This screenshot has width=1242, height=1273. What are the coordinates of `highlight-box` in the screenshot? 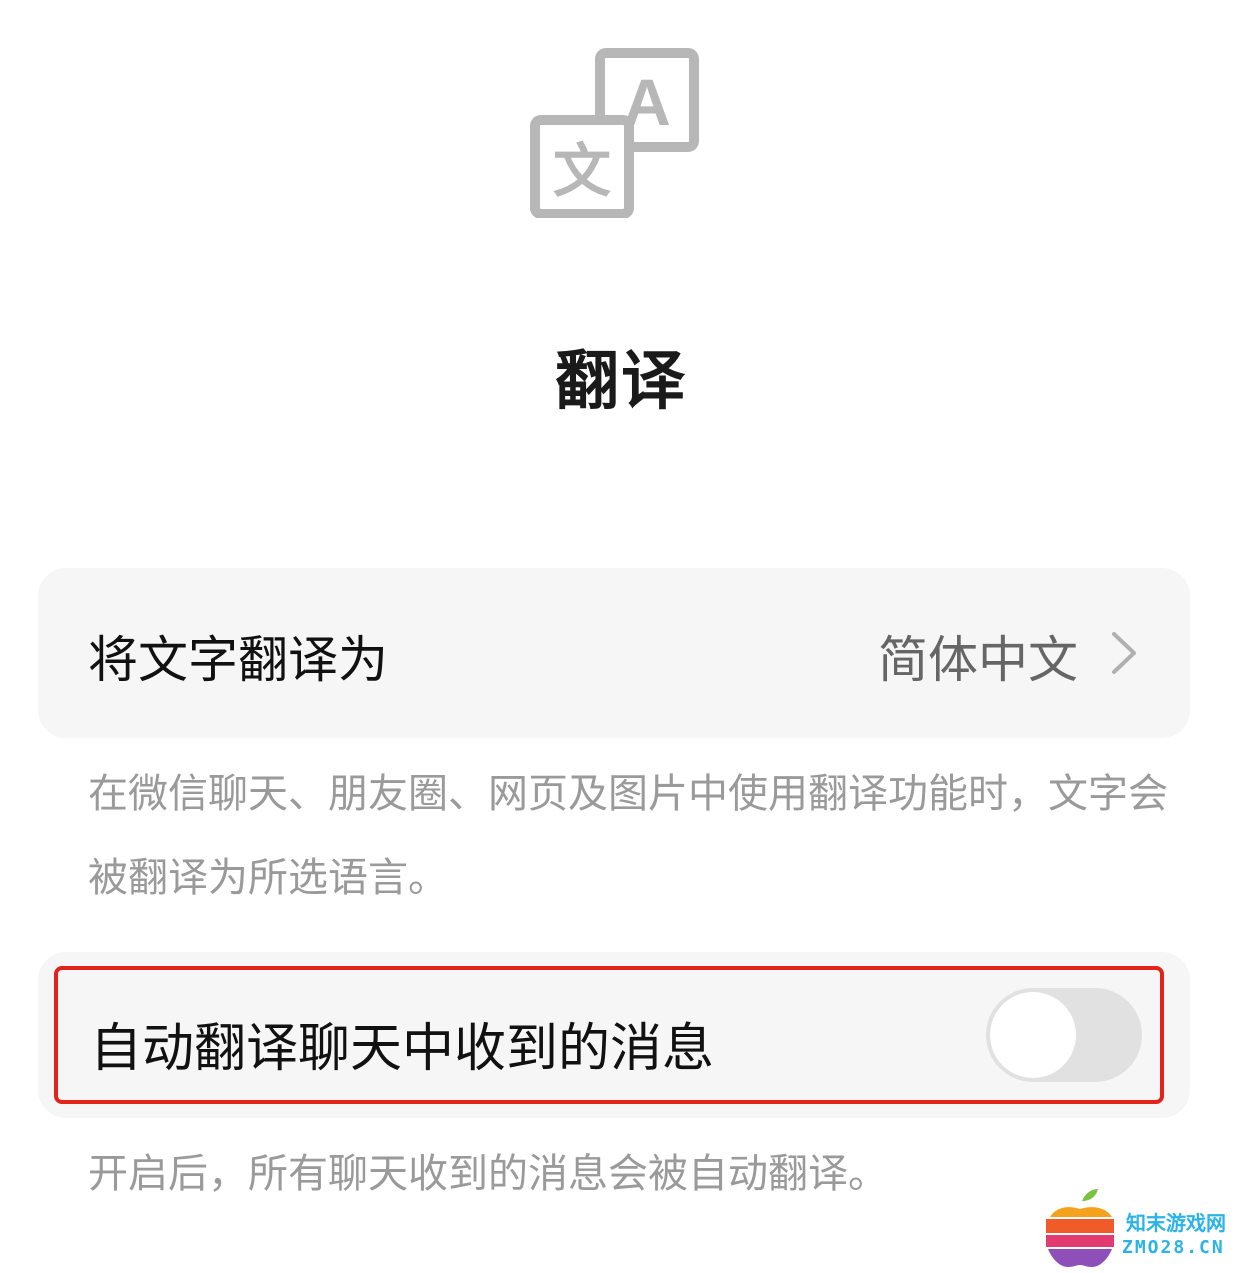 It's located at (609, 1035).